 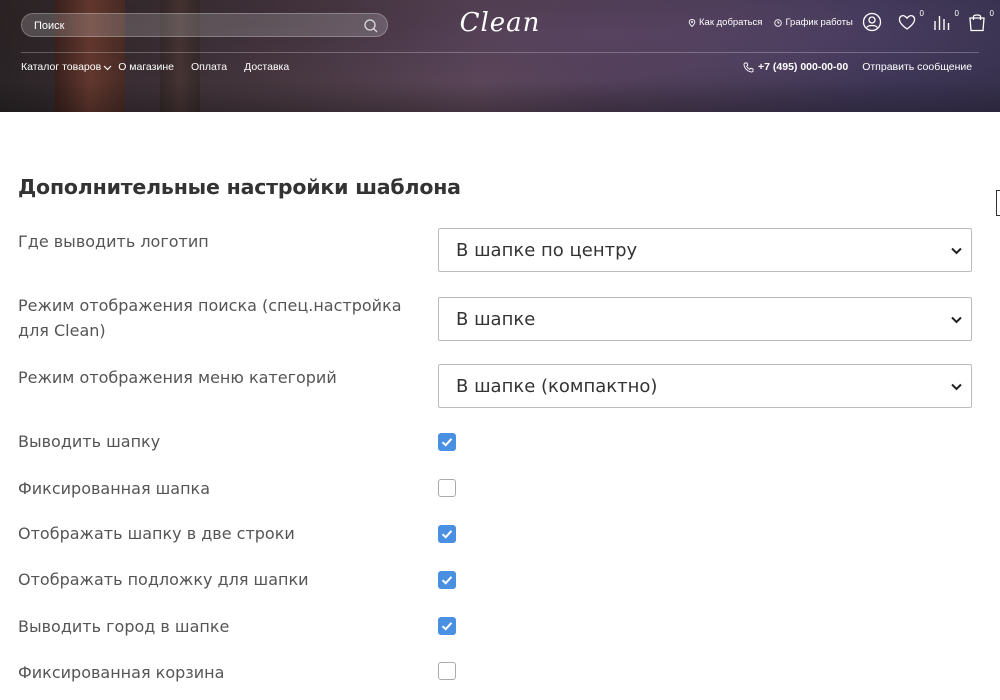 I want to click on menu-about-label: О магазине, so click(x=146, y=67).